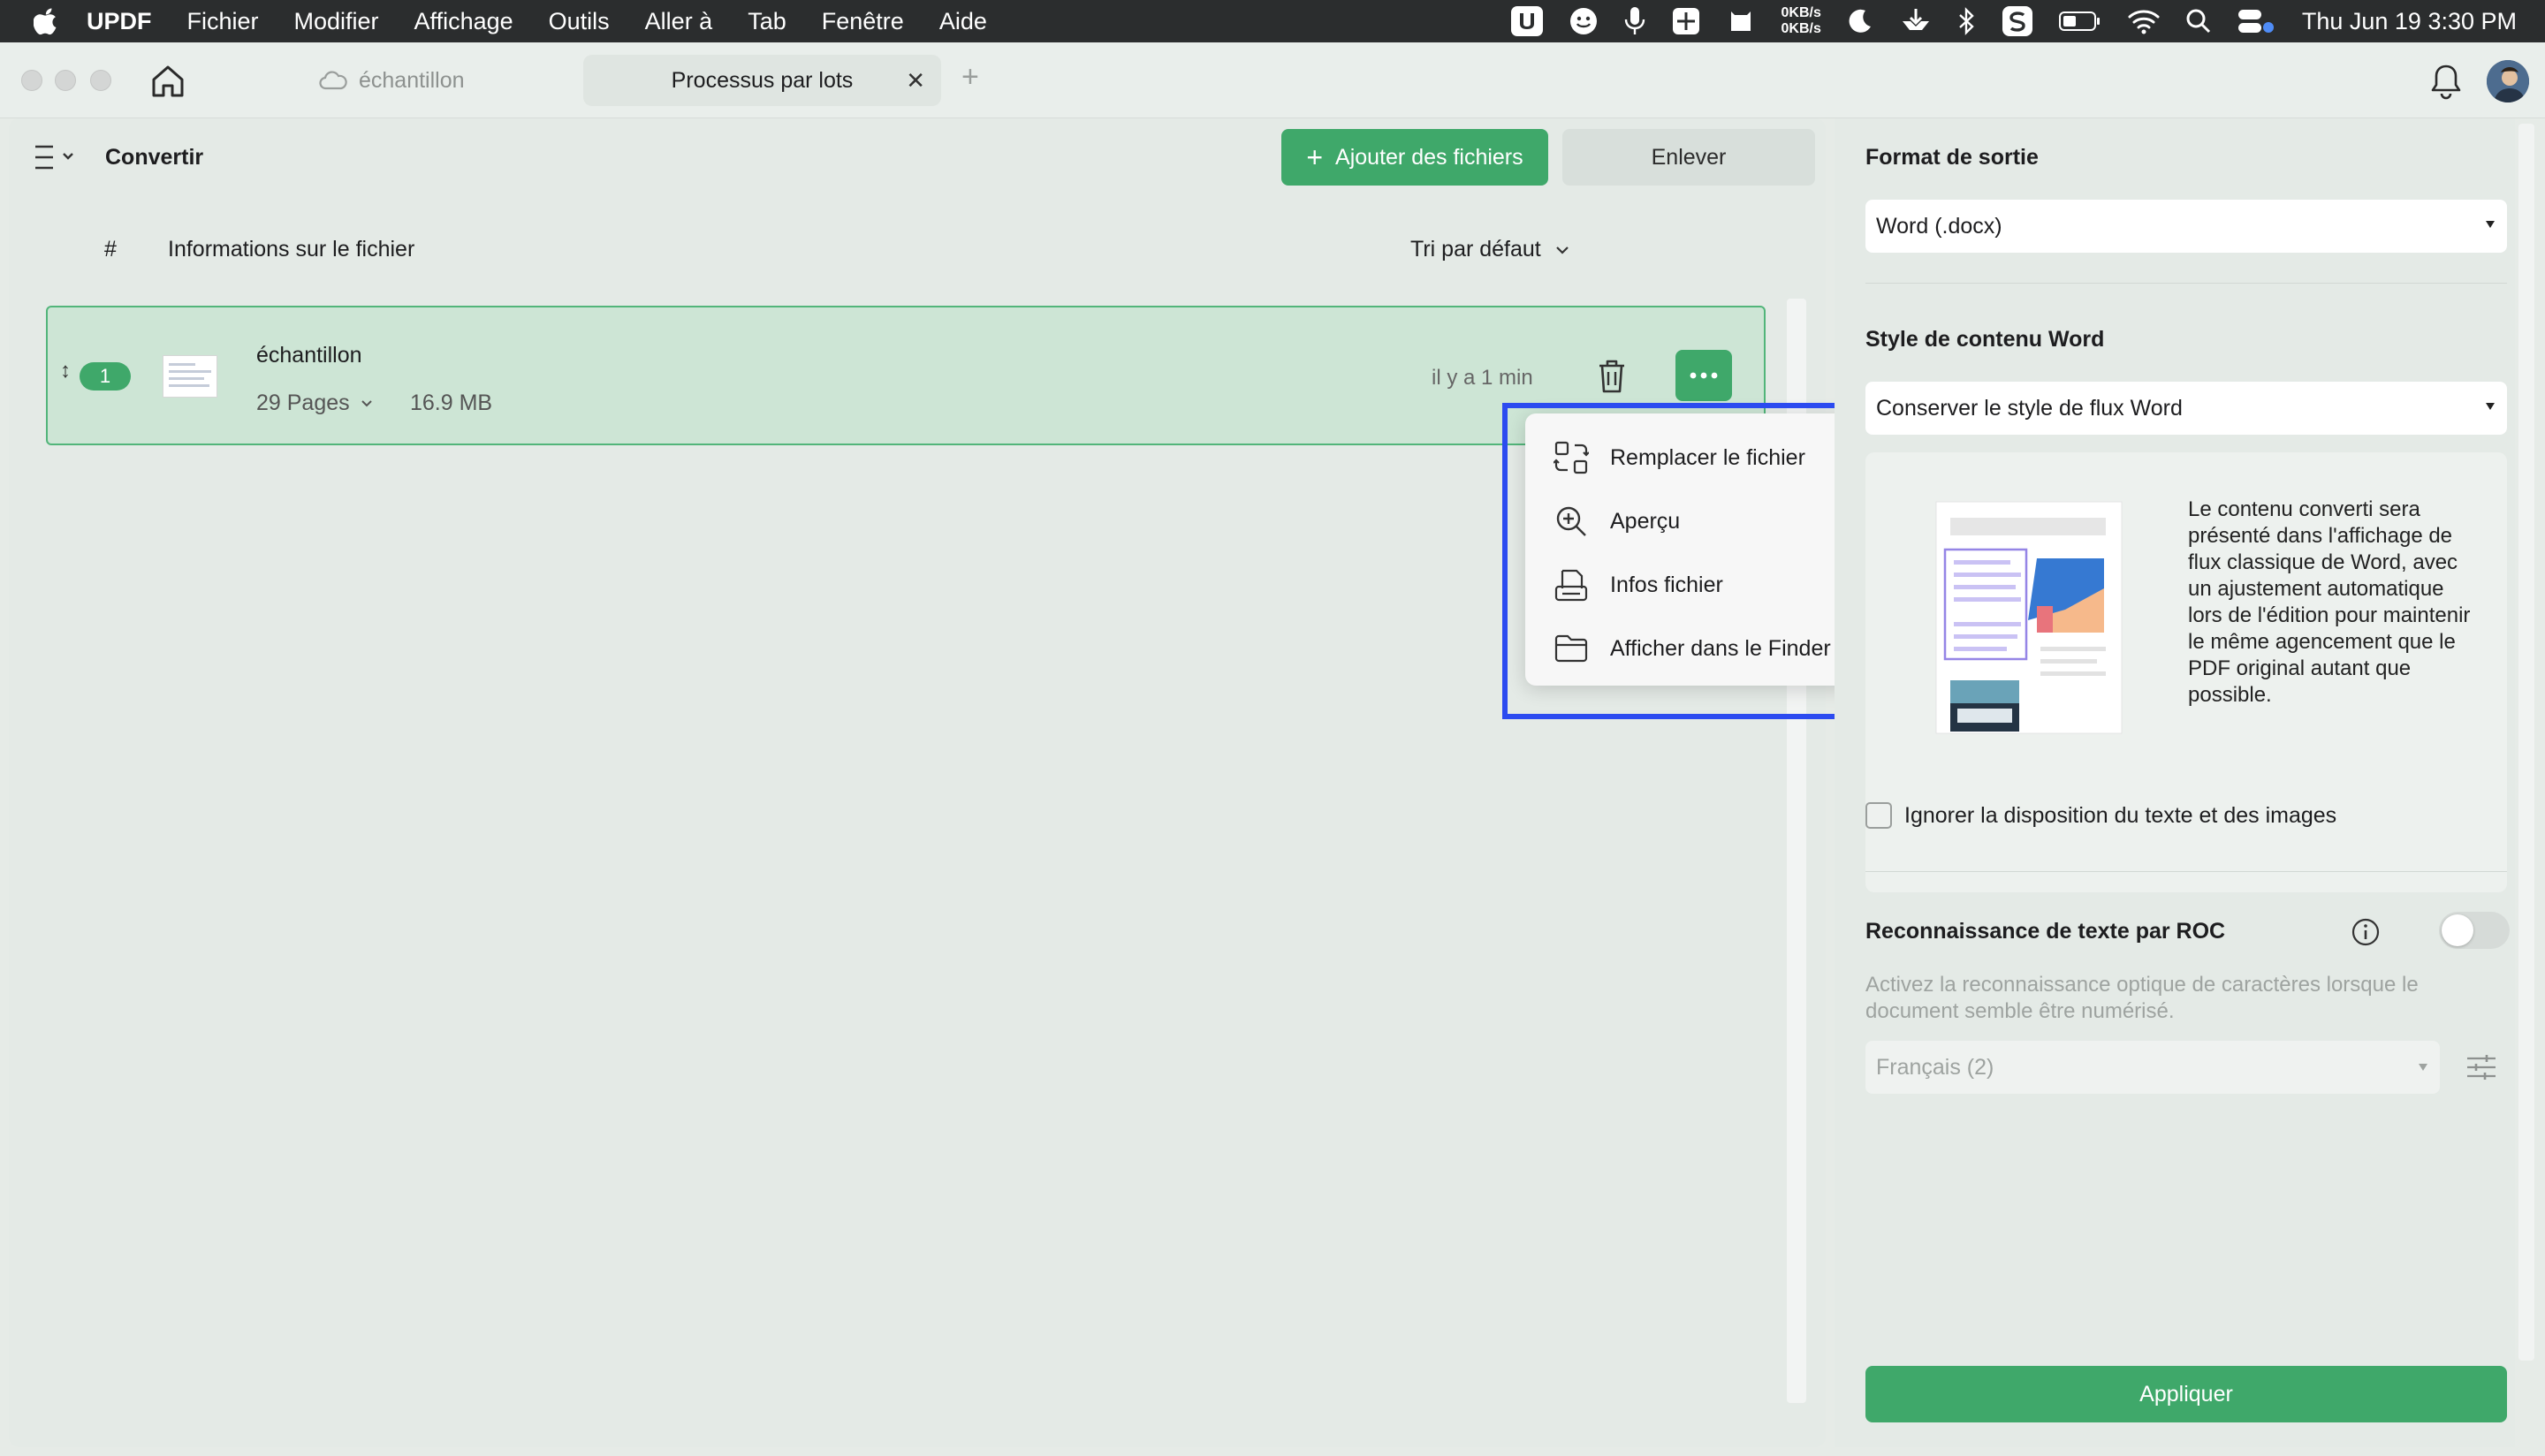  What do you see at coordinates (579, 22) in the screenshot?
I see `menu-outils: Outils` at bounding box center [579, 22].